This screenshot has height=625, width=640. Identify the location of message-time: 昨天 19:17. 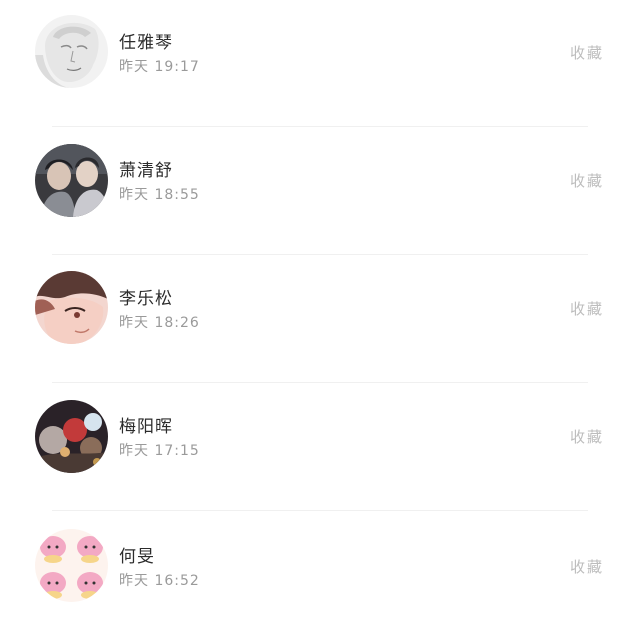
(159, 67).